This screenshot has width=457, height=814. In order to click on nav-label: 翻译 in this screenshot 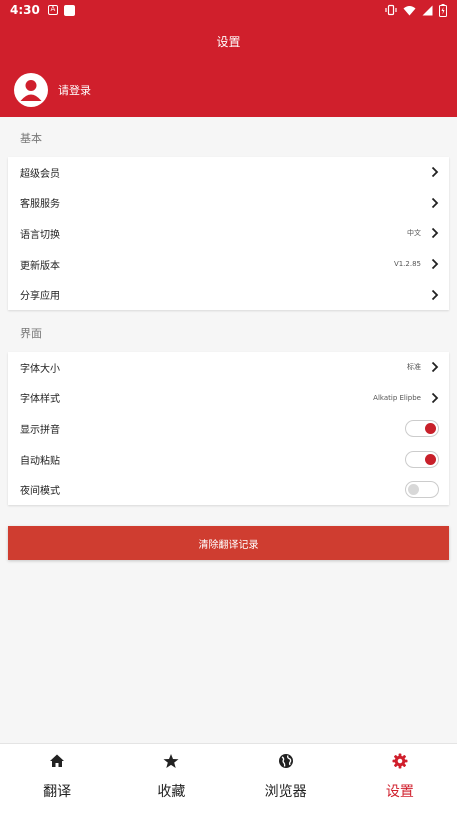, I will do `click(57, 792)`.